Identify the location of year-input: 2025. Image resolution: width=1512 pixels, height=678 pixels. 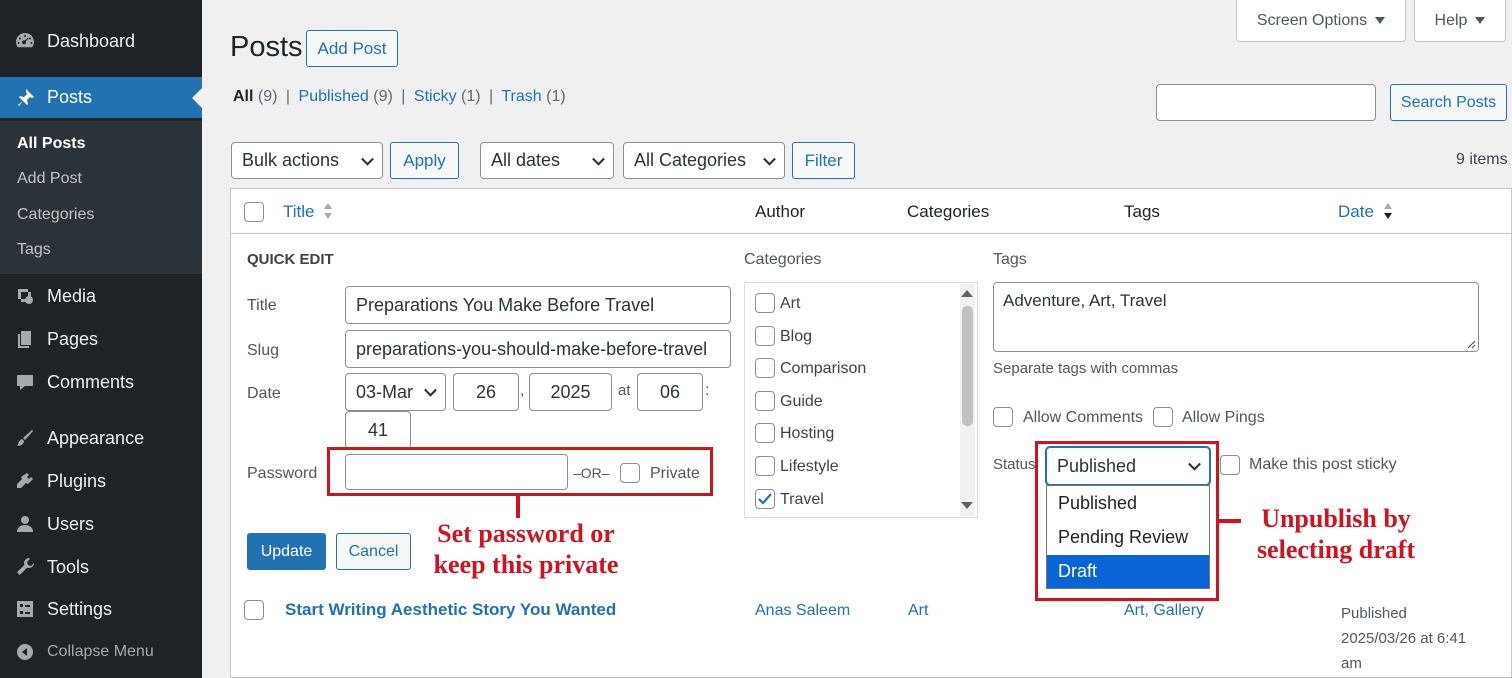
(570, 392).